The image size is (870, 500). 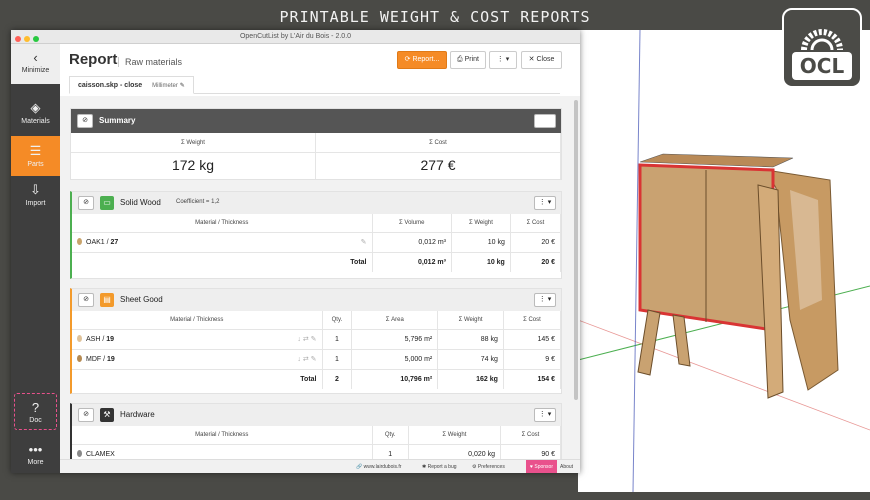 I want to click on sidebar-item-doc: ? Doc, so click(x=35, y=411).